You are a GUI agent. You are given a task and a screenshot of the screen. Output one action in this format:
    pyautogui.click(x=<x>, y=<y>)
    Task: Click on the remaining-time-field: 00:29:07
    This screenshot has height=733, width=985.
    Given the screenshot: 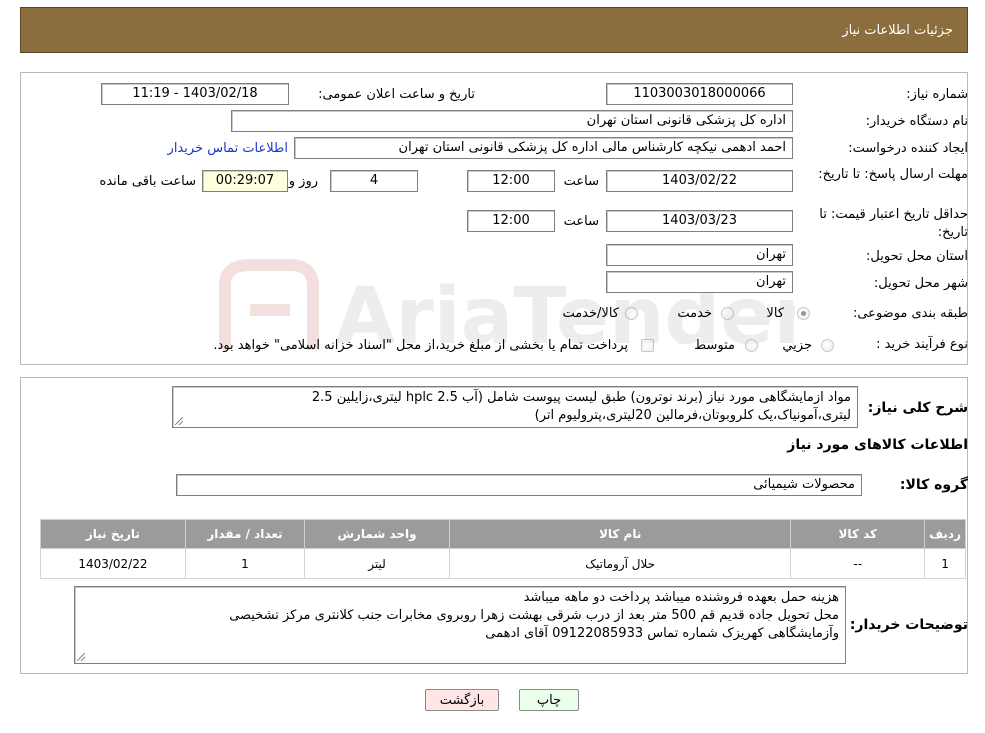 What is the action you would take?
    pyautogui.click(x=245, y=181)
    